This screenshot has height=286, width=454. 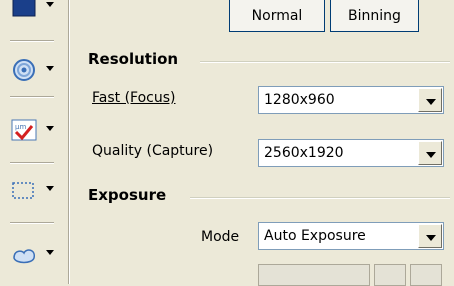 I want to click on normal-button: Normal, so click(x=277, y=16).